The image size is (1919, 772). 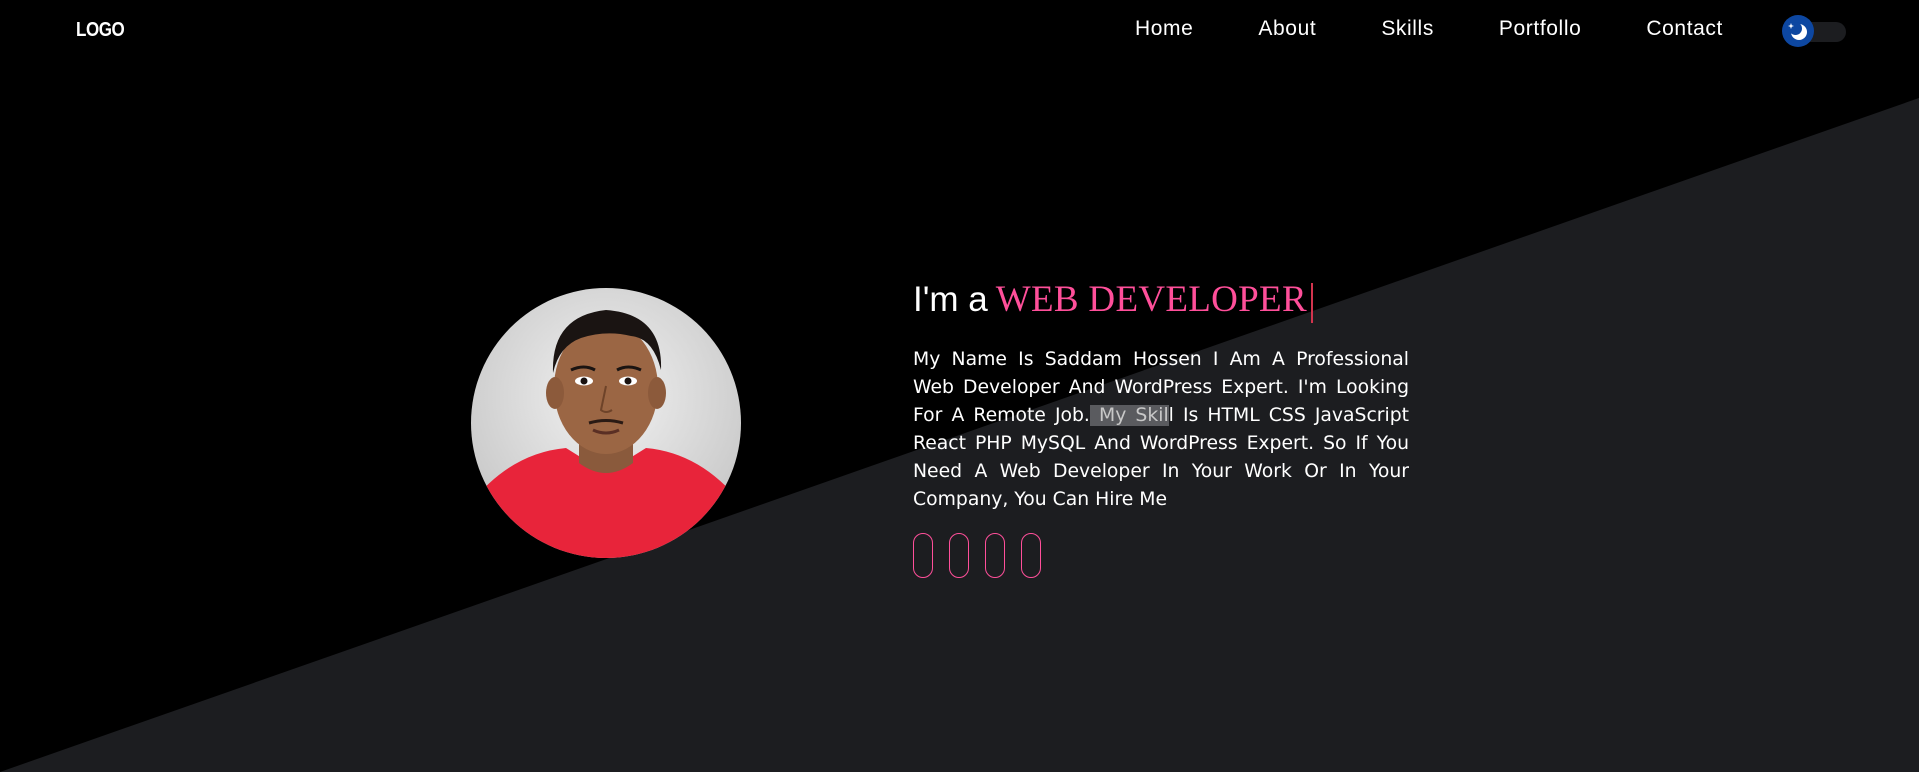 What do you see at coordinates (100, 30) in the screenshot?
I see `logo: LOGO` at bounding box center [100, 30].